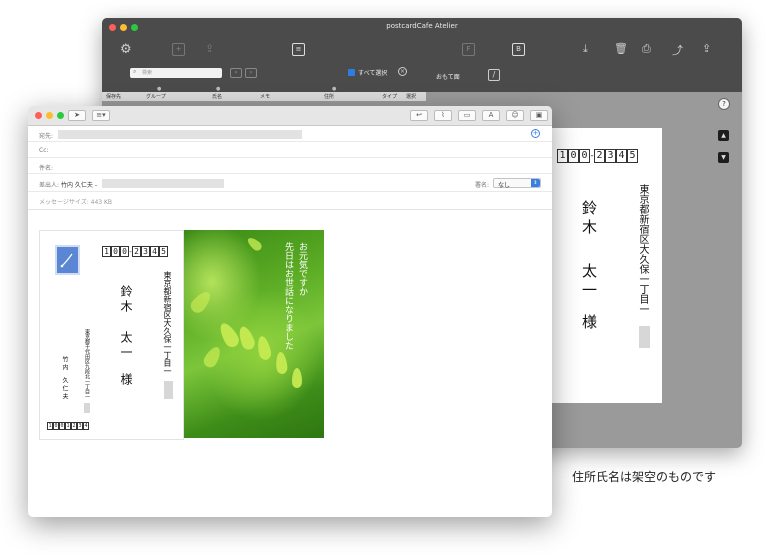  Describe the element at coordinates (468, 49) in the screenshot. I see `front-side-button: F` at that location.